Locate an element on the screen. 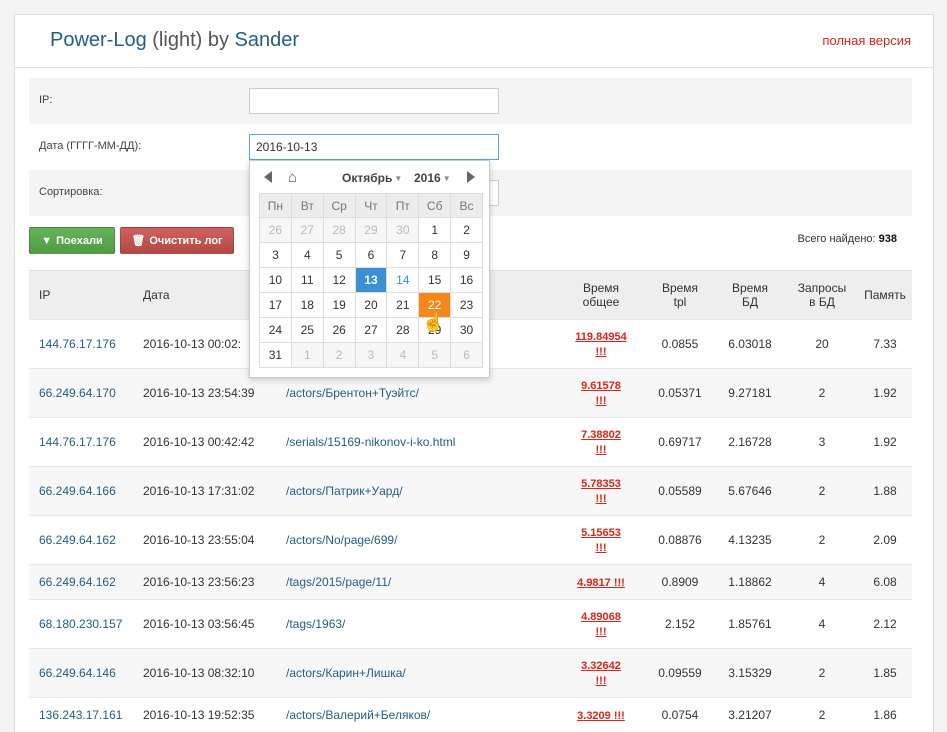 This screenshot has width=947, height=732. url-link: /serials/15169-nikonov-i-ko.html is located at coordinates (370, 442).